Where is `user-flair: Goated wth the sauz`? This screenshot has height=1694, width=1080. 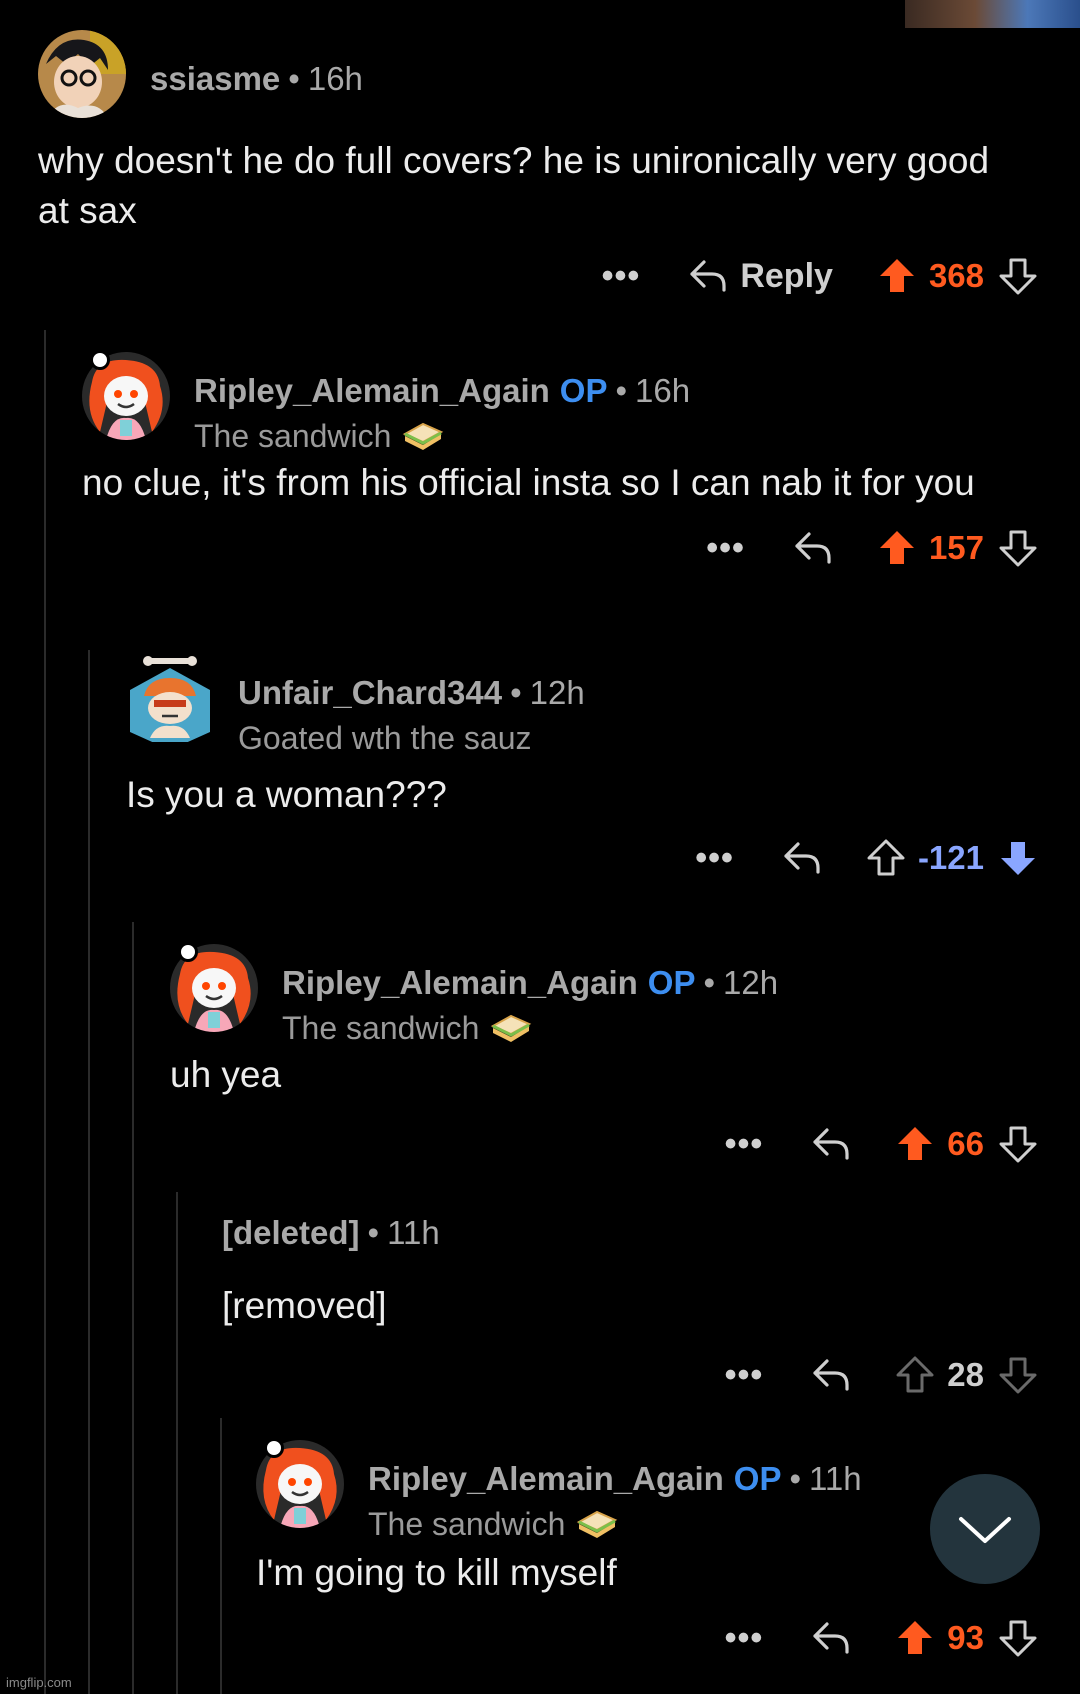 user-flair: Goated wth the sauz is located at coordinates (411, 738).